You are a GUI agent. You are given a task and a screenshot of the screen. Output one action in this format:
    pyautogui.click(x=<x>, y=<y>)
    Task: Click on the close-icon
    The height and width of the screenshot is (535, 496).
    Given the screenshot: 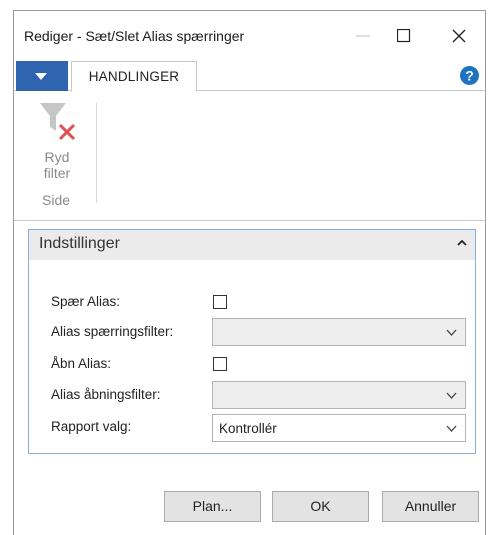 What is the action you would take?
    pyautogui.click(x=459, y=36)
    